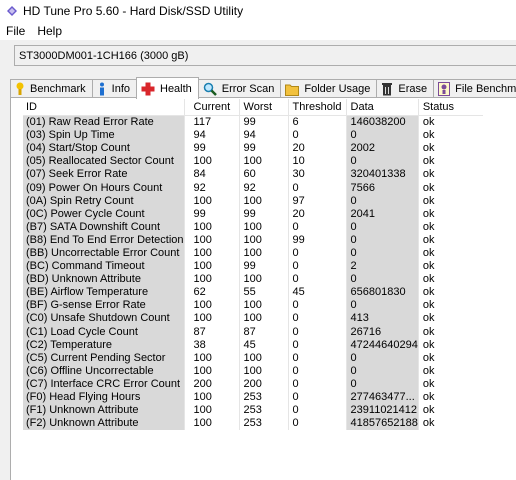 The image size is (516, 480). Describe the element at coordinates (317, 175) in the screenshot. I see `cell-threshold: 30` at that location.